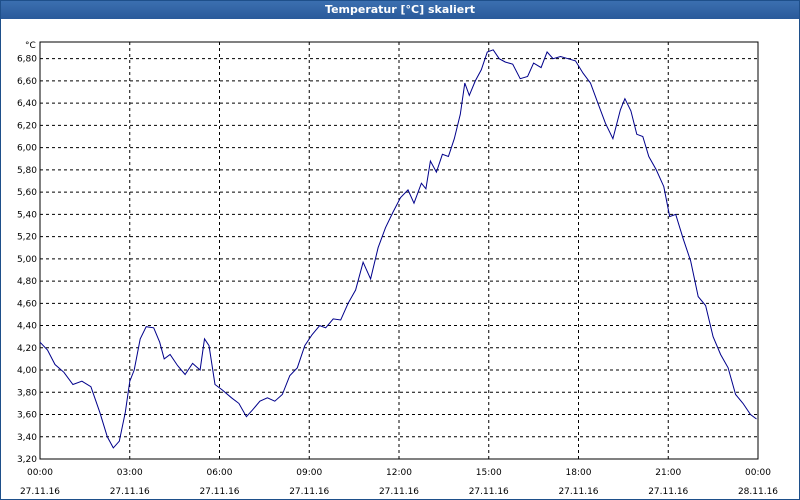  Describe the element at coordinates (130, 473) in the screenshot. I see `x-tick-time-label: 03:00` at that location.